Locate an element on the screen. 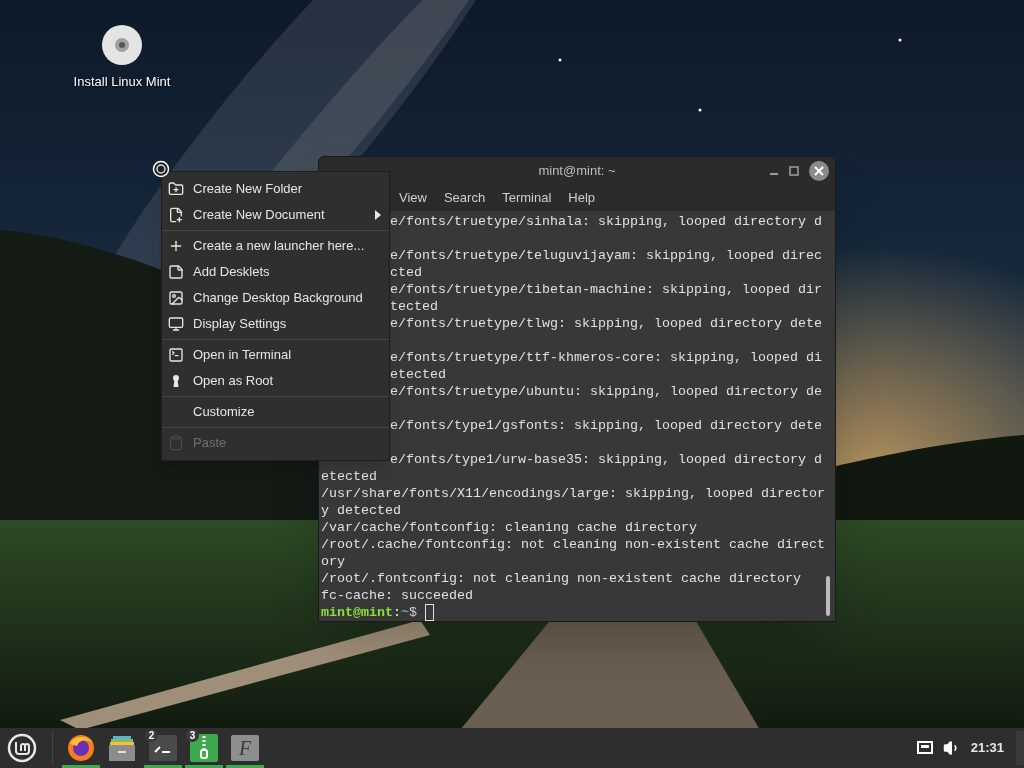 The width and height of the screenshot is (1024, 768). terminal-line: e/fonts/truetype/teluguvijayam: skipping, looped direc is located at coordinates (606, 255).